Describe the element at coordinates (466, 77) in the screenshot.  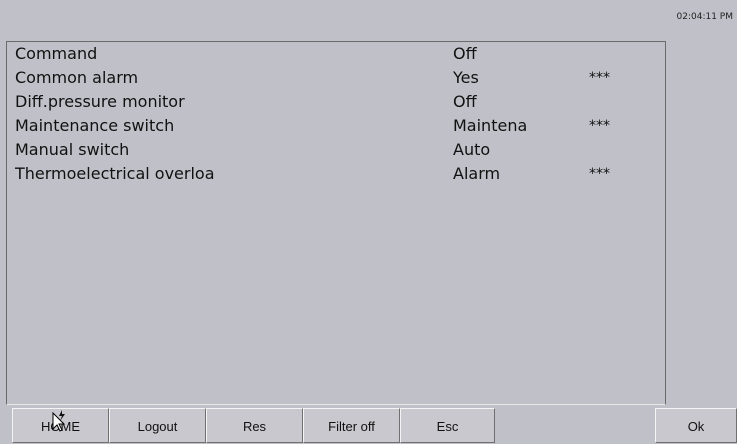
I see `item-value: Yes` at that location.